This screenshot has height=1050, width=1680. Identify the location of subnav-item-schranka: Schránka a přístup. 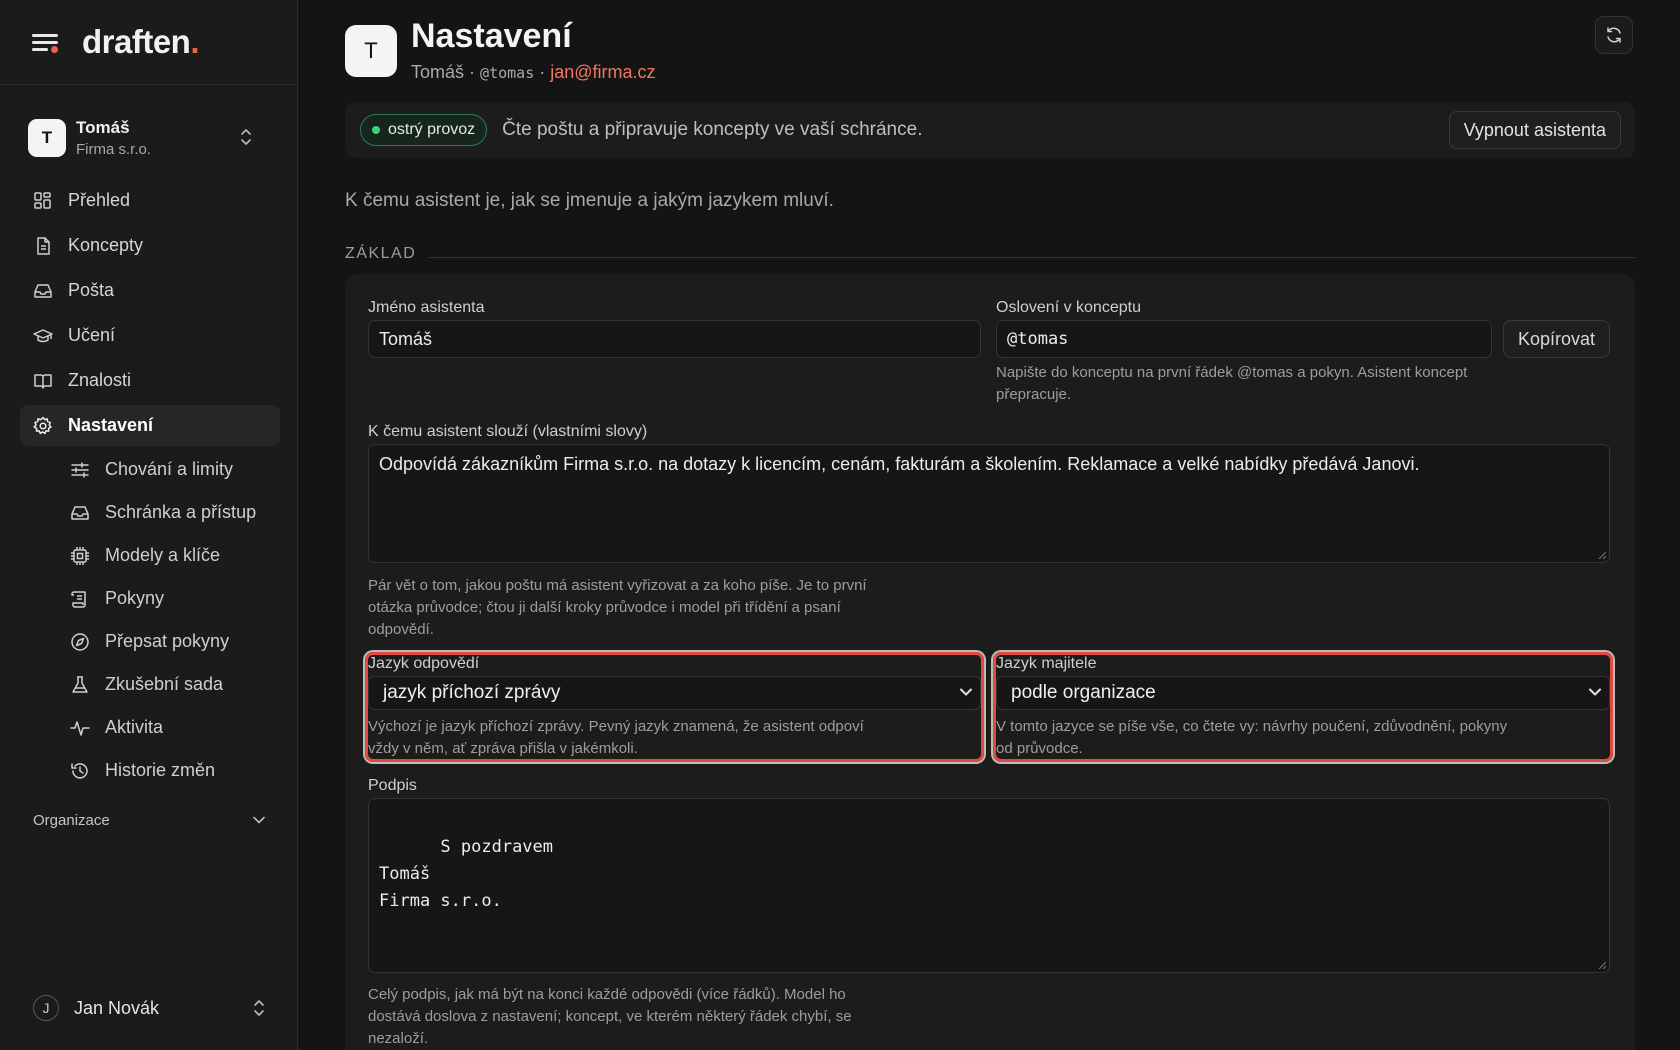
(150, 512).